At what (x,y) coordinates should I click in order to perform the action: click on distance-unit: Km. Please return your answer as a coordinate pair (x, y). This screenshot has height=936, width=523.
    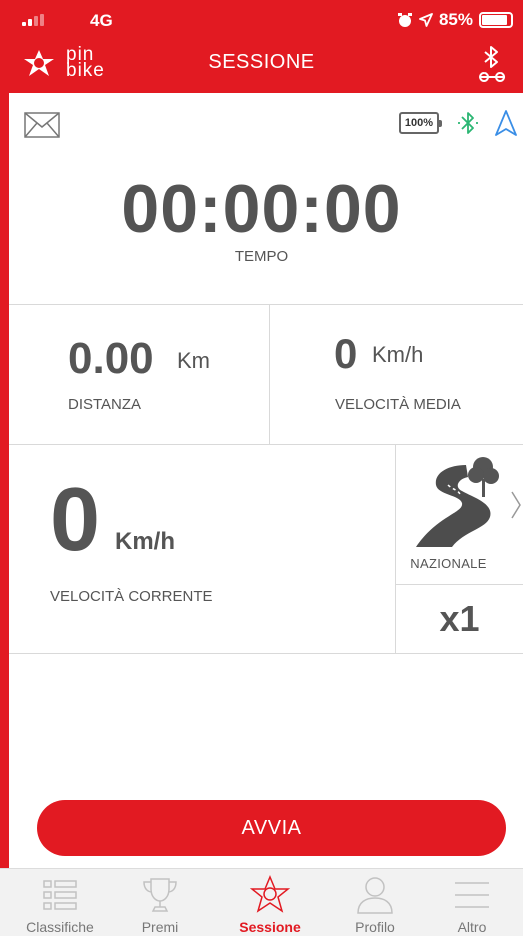
    Looking at the image, I should click on (193, 360).